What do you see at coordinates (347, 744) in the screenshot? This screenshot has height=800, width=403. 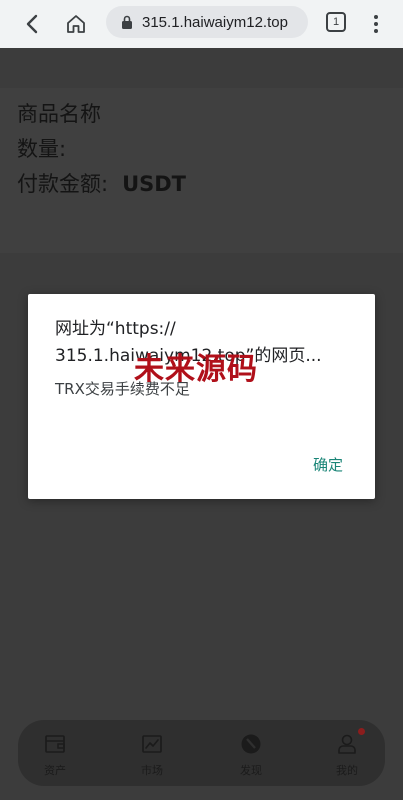 I see `user-icon` at bounding box center [347, 744].